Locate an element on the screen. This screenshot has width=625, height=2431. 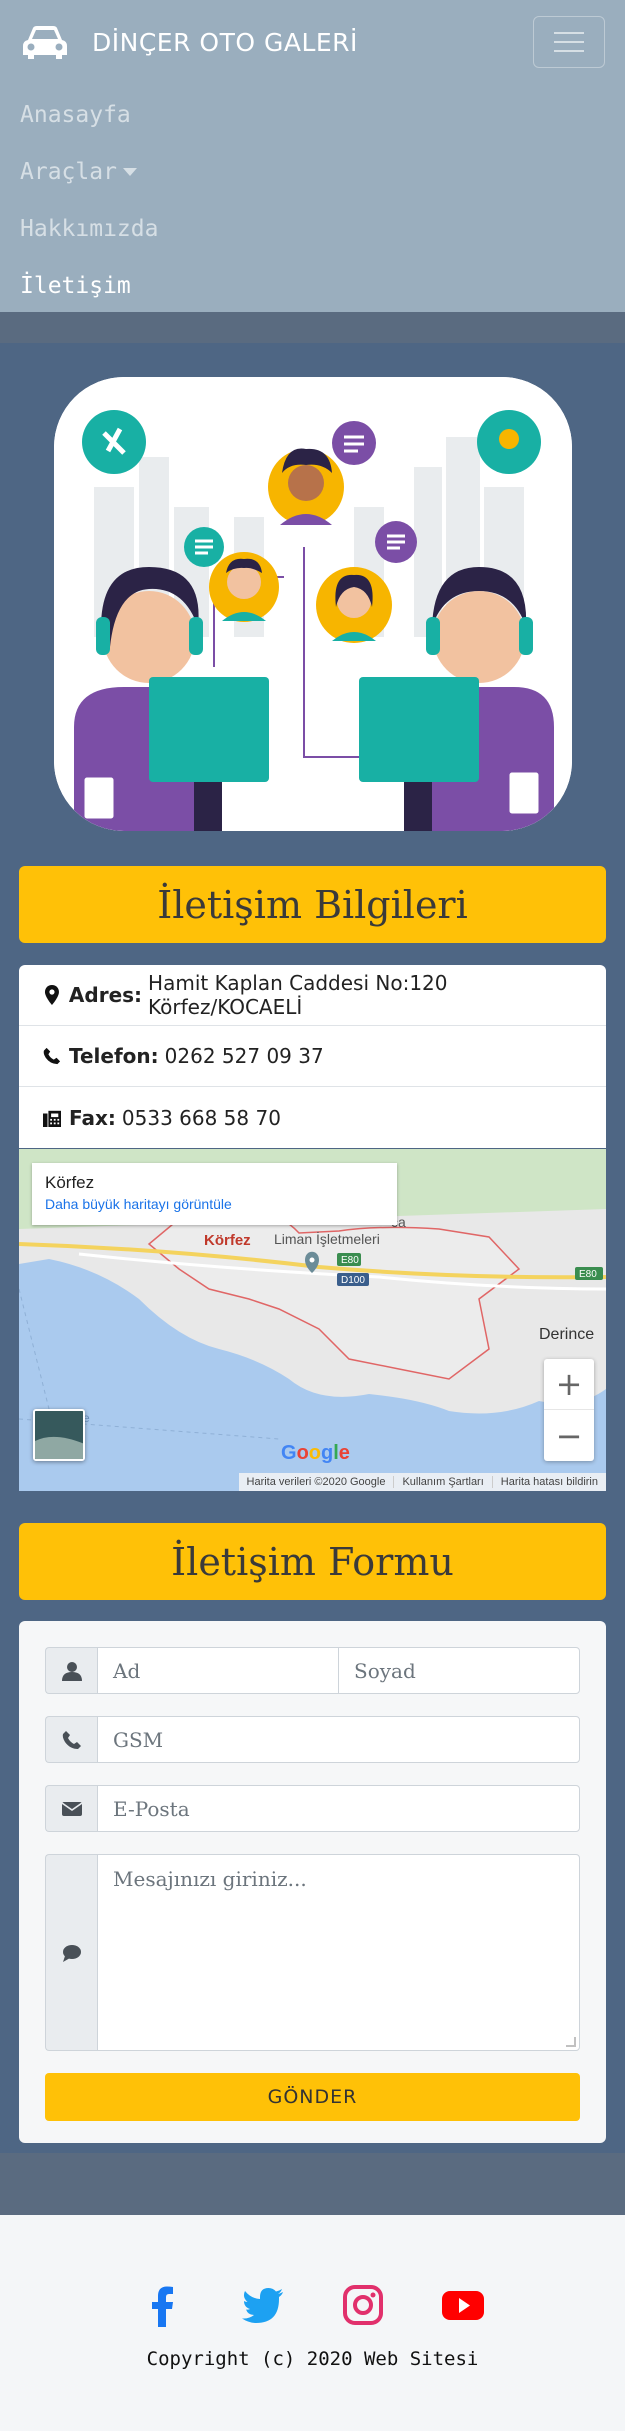
map-place-card: Körfez Daha büyük haritayı görüntüle is located at coordinates (214, 1194).